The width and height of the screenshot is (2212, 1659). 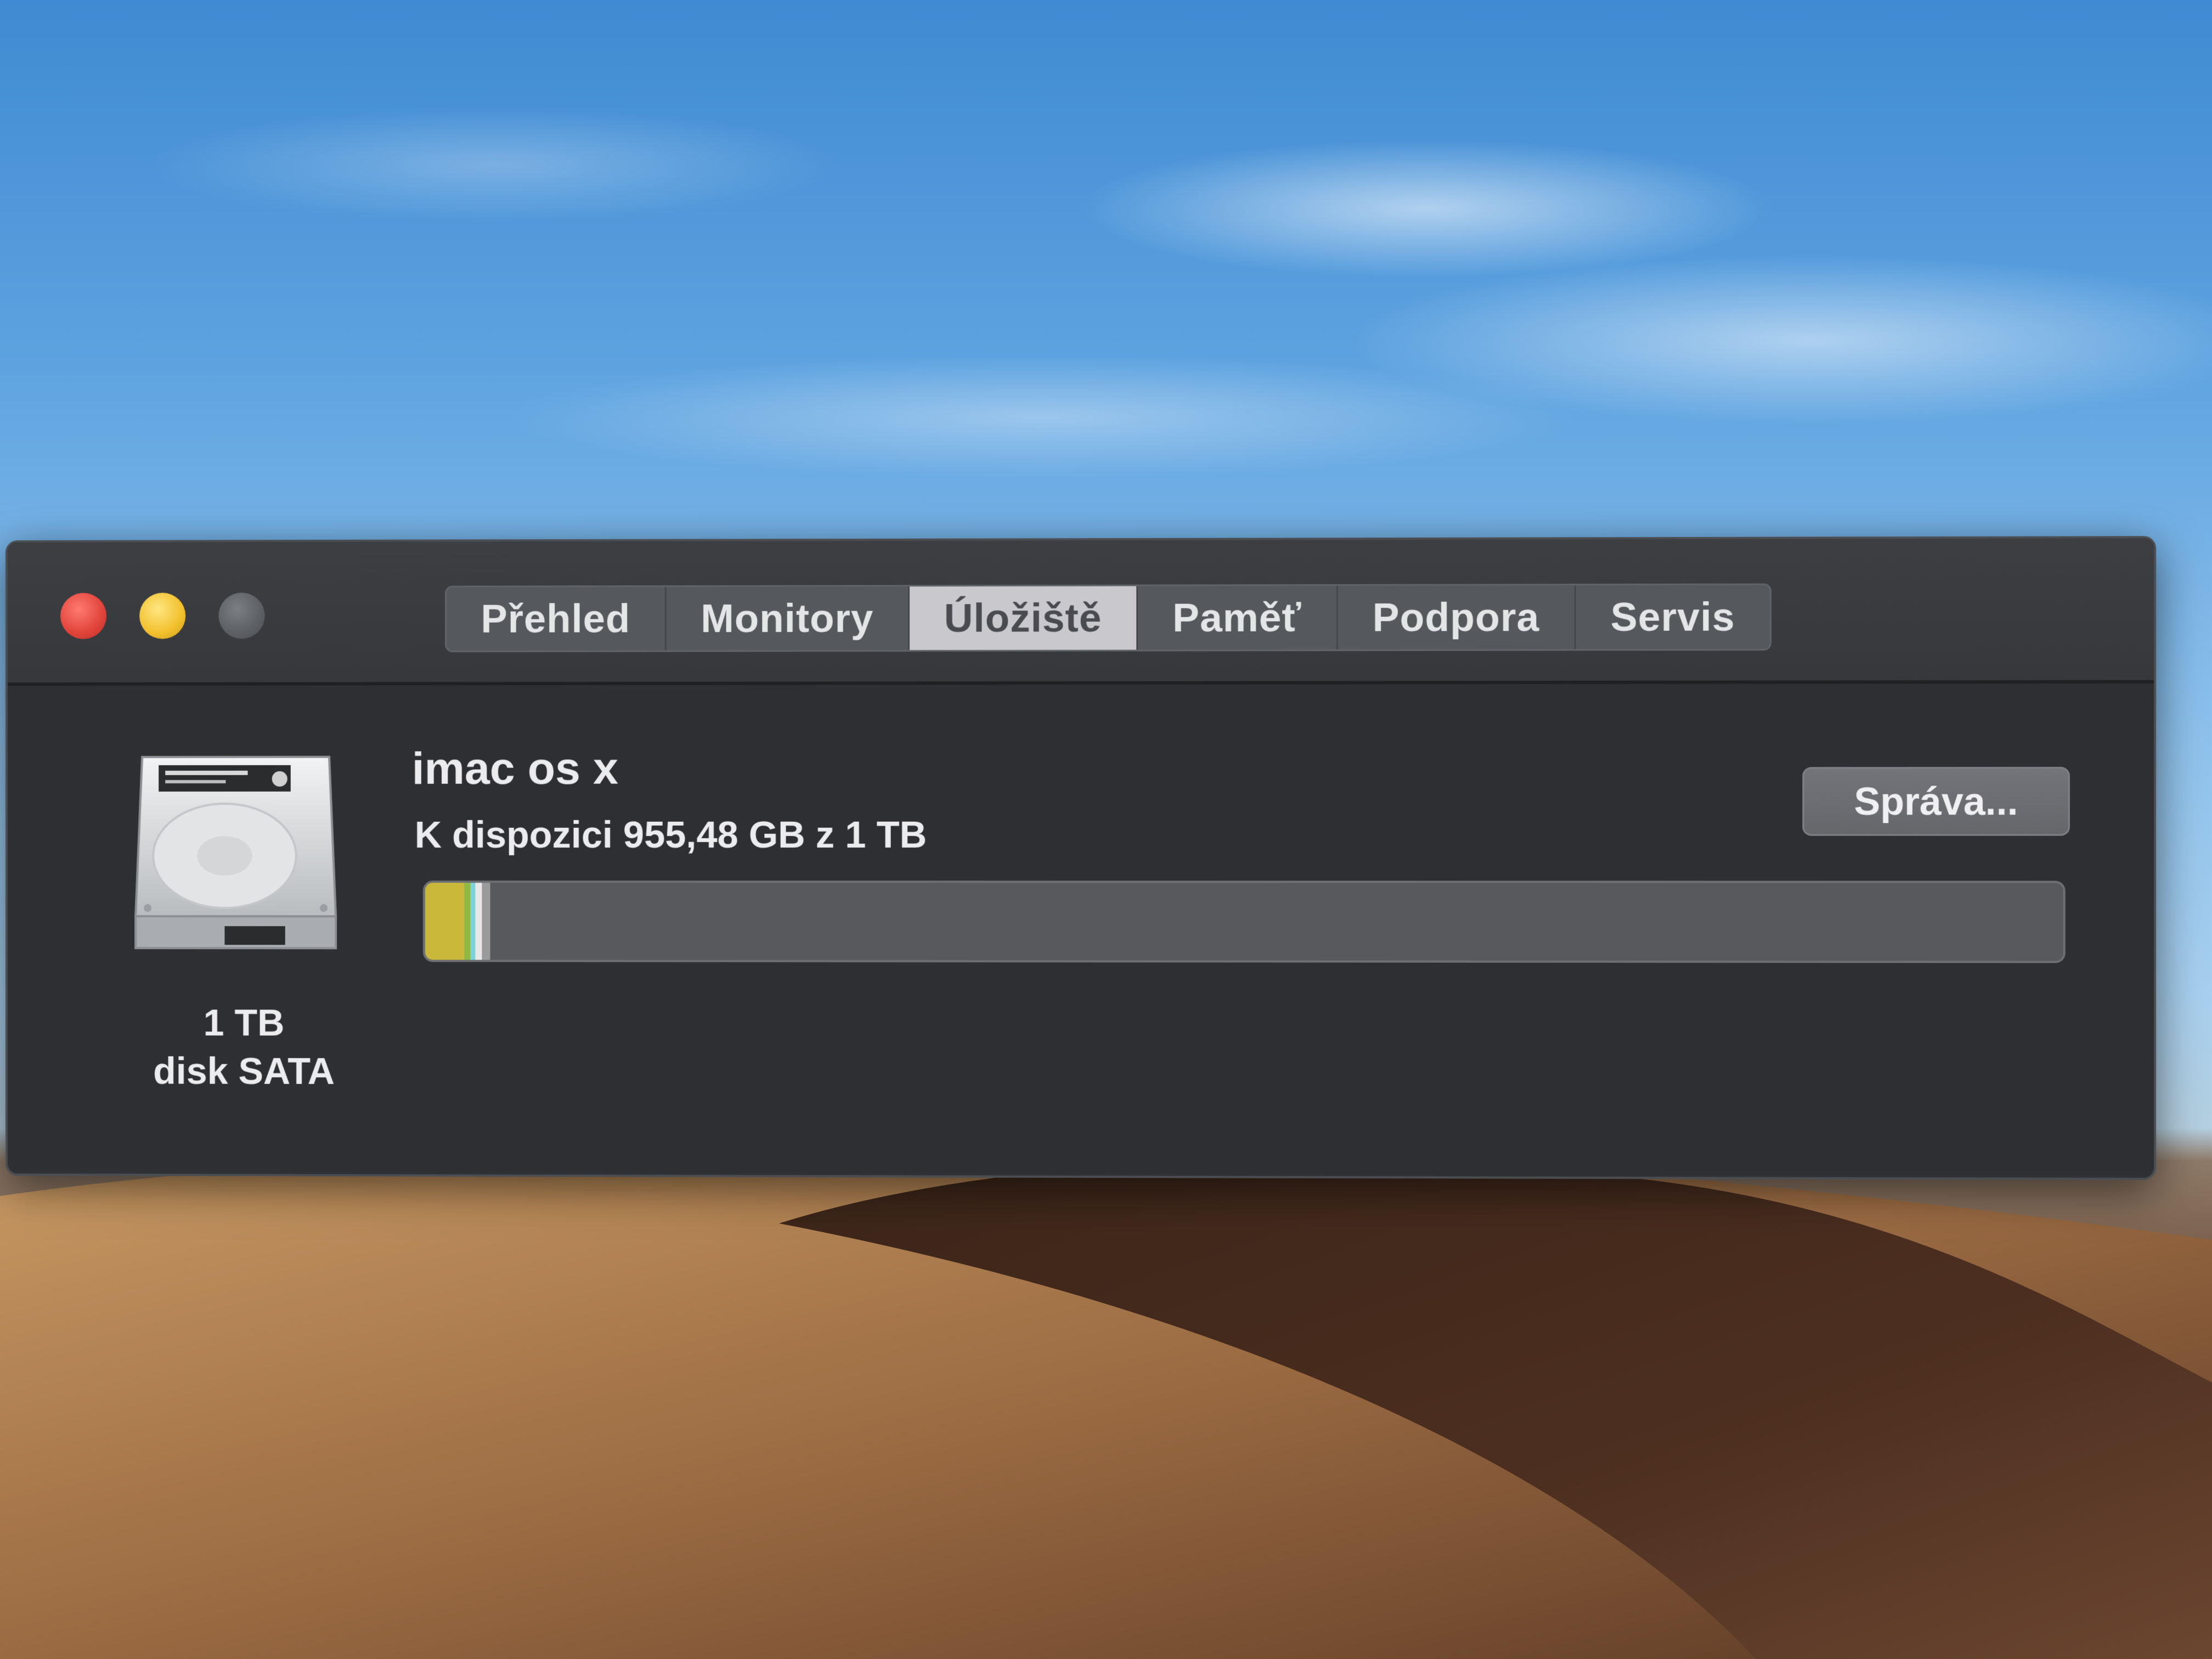 I want to click on hard-drive-icon, so click(x=235, y=854).